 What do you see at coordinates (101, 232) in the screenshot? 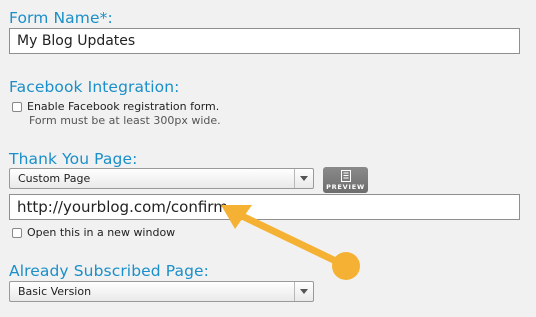
I see `new-window-checkbox-label: Open this in a new window` at bounding box center [101, 232].